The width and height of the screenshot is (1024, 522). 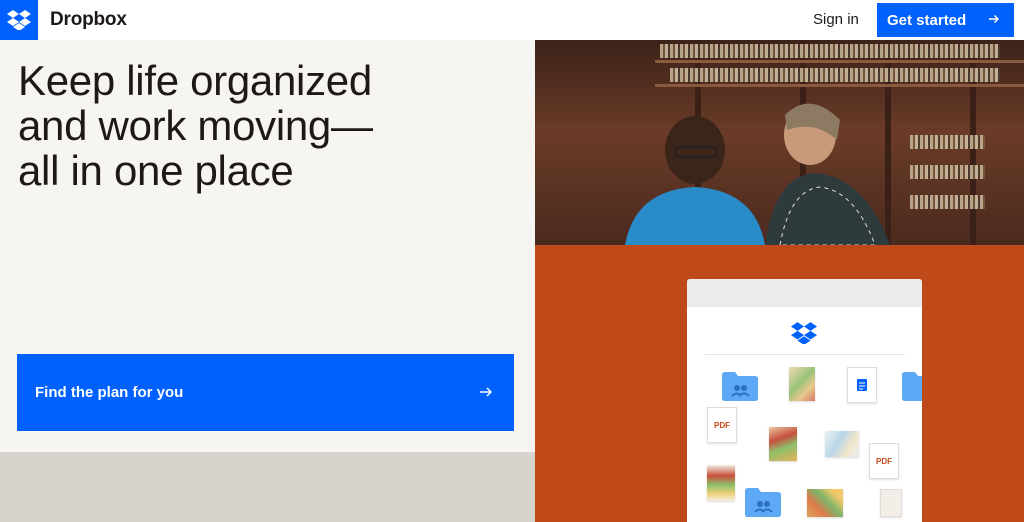 What do you see at coordinates (804, 293) in the screenshot?
I see `card-toolbar` at bounding box center [804, 293].